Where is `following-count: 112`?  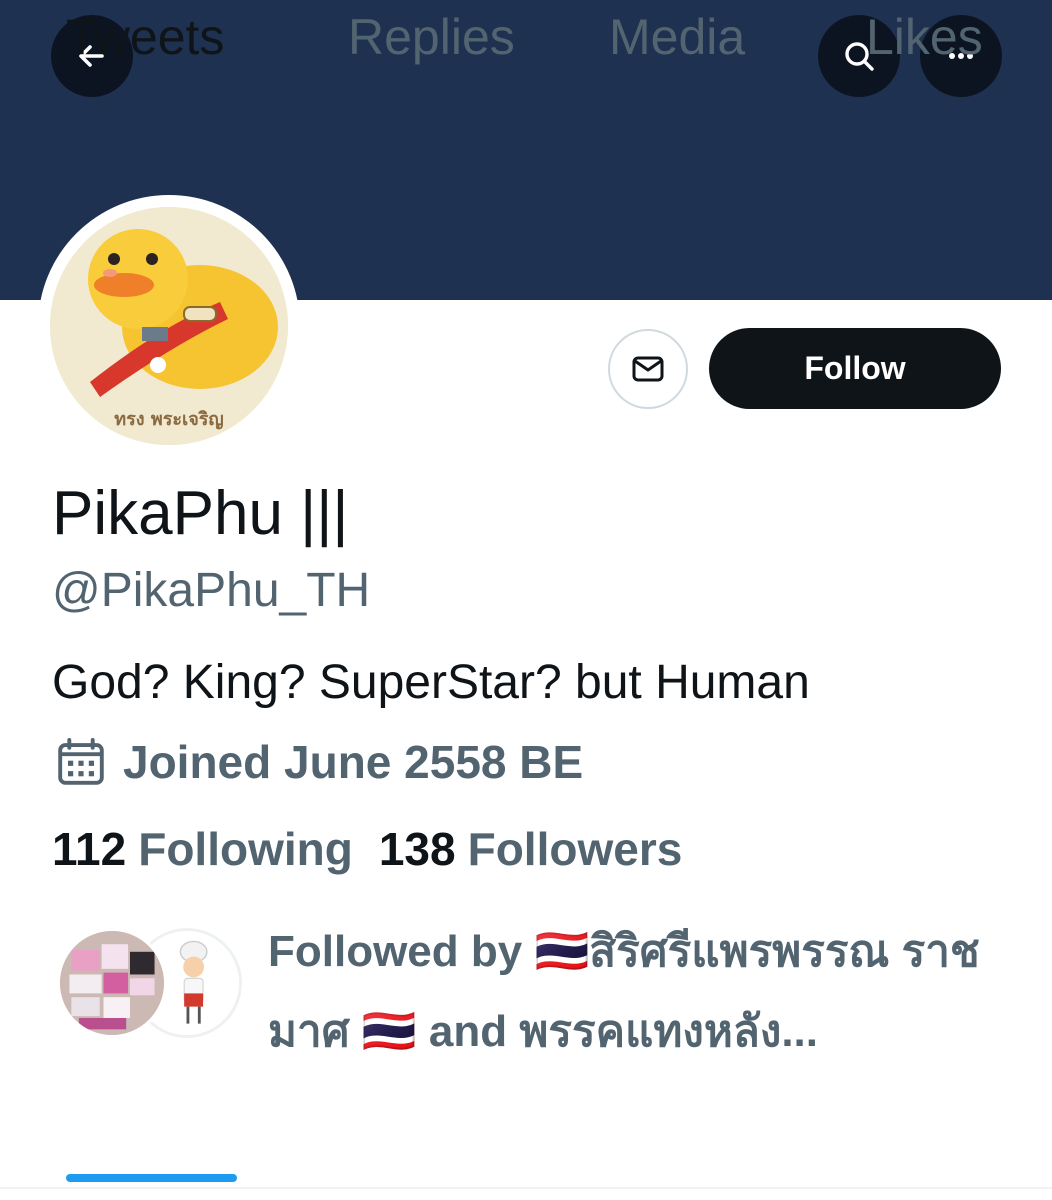 following-count: 112 is located at coordinates (89, 849).